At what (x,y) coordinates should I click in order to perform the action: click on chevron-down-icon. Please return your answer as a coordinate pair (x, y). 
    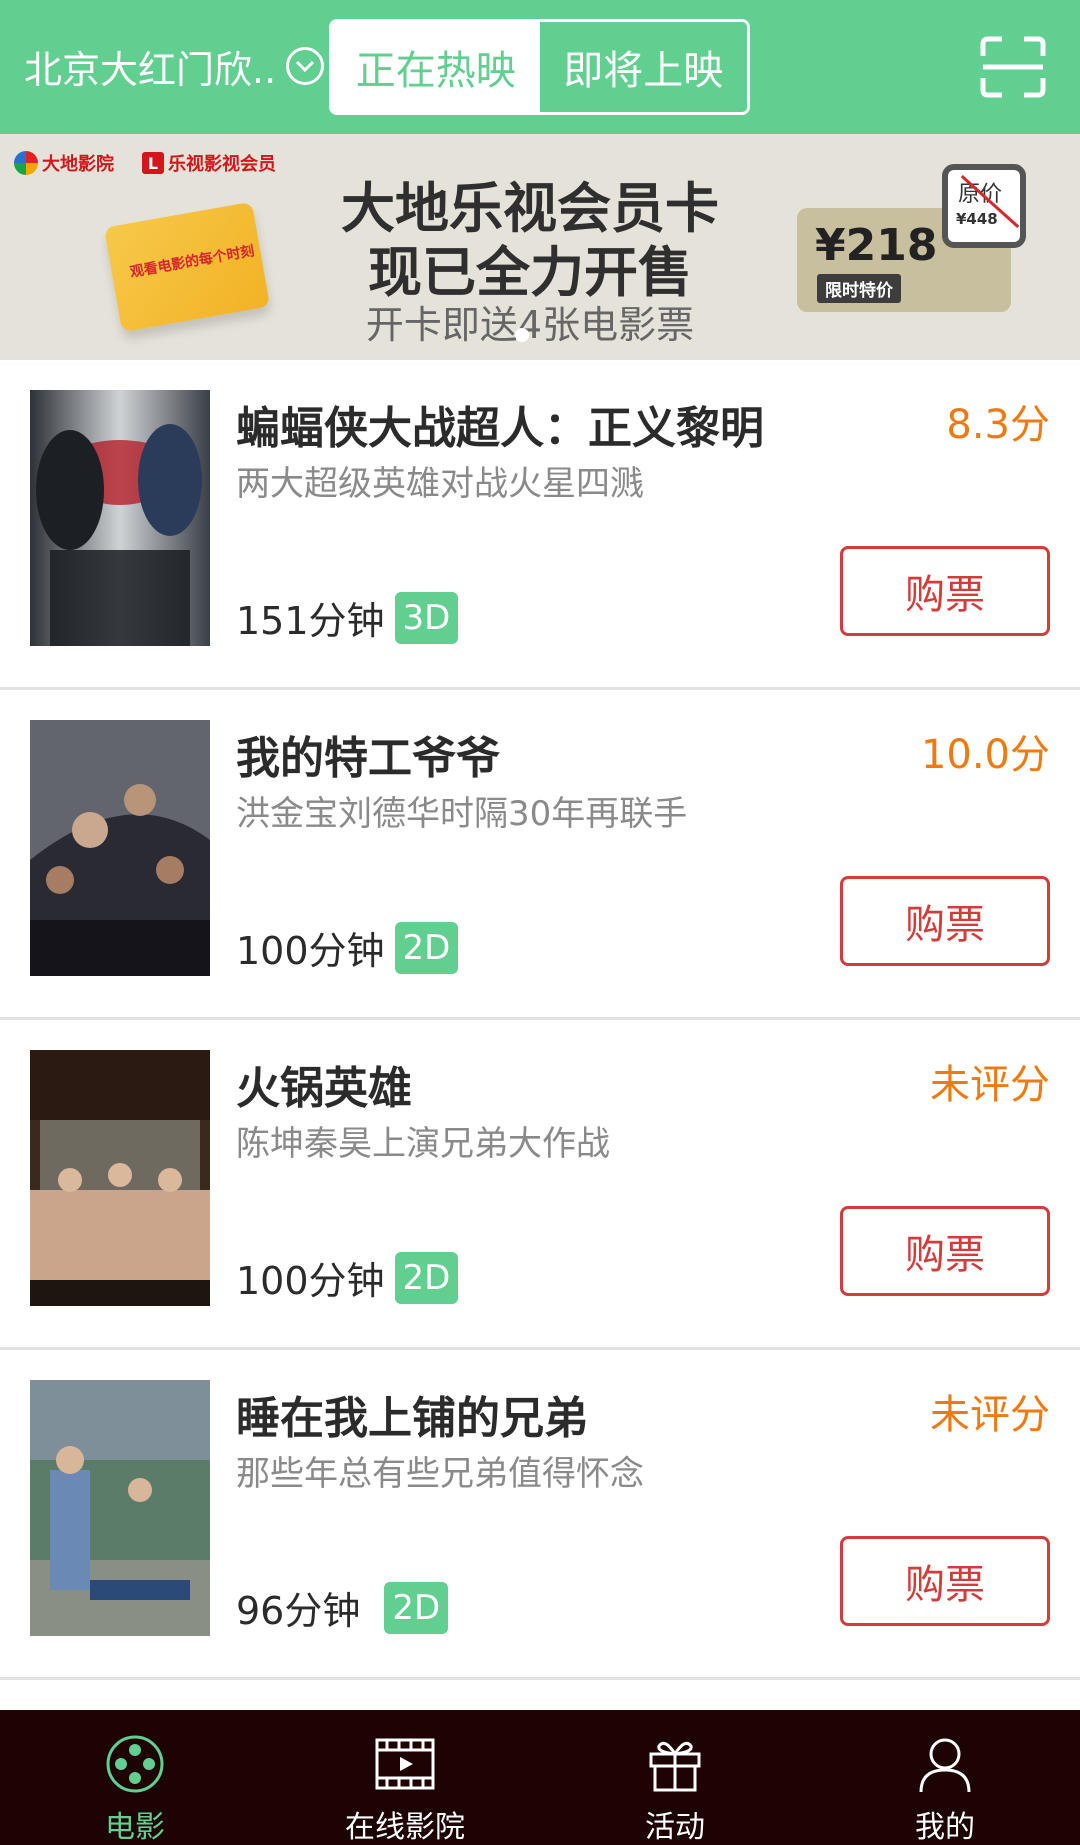
    Looking at the image, I should click on (305, 66).